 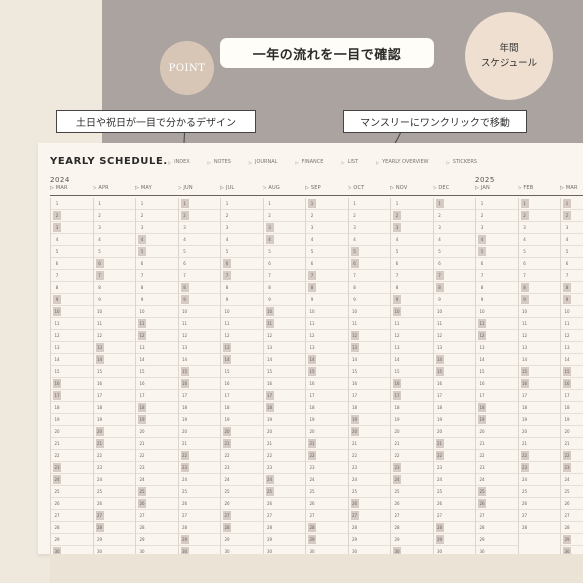 What do you see at coordinates (453, 190) in the screenshot?
I see `month-tab-dec-9: ▷ DEC` at bounding box center [453, 190].